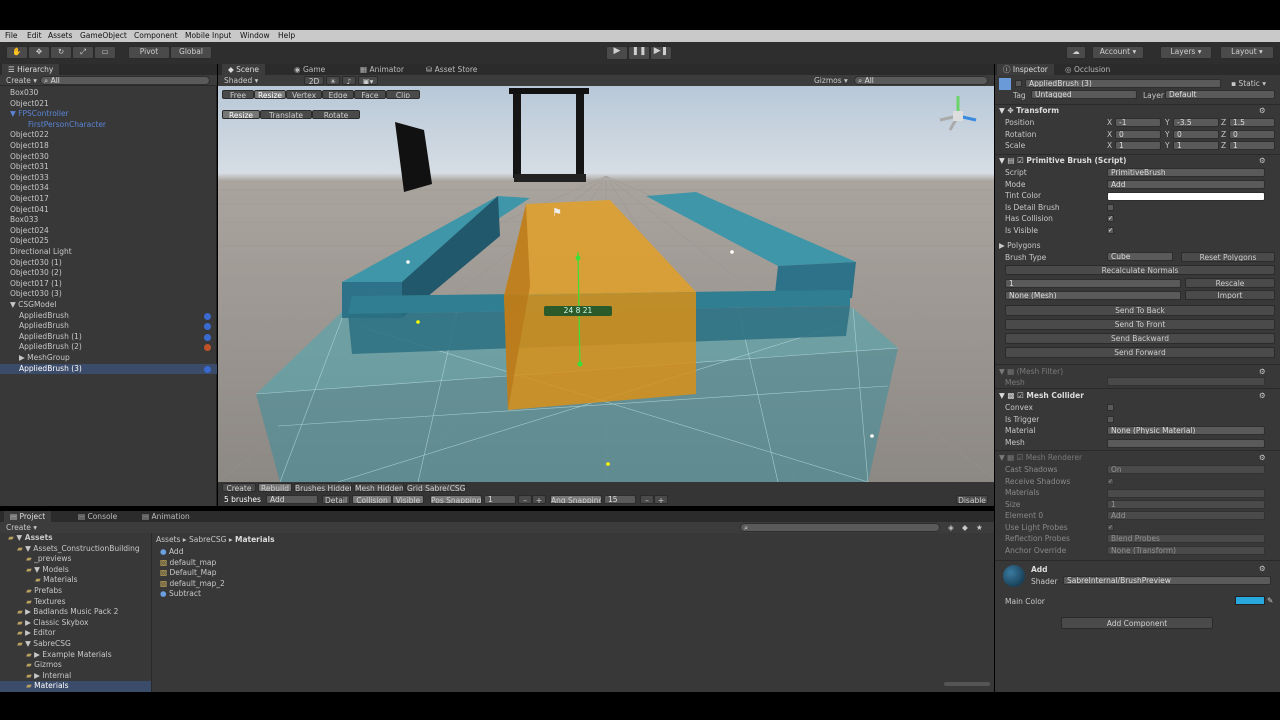 The width and height of the screenshot is (1280, 720). Describe the element at coordinates (500, 499) in the screenshot. I see `pos-snapping-value: 1` at that location.